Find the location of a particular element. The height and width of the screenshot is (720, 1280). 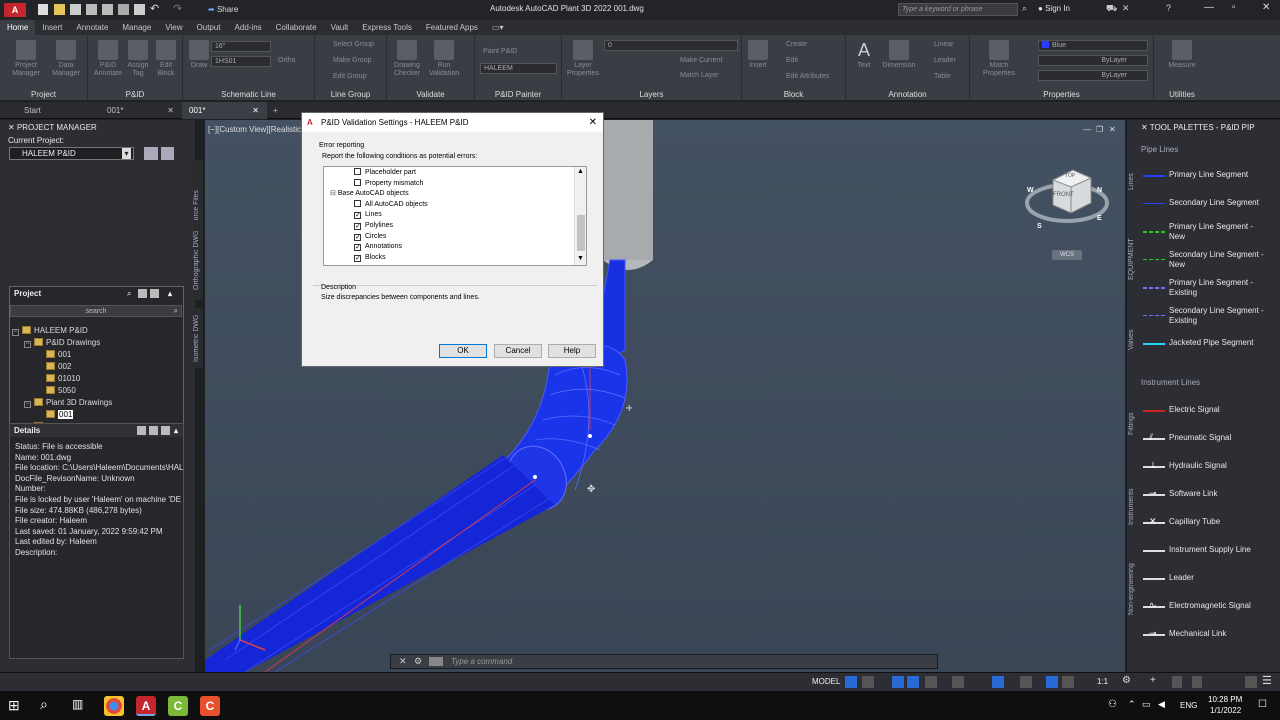

dimension-button: Dimension is located at coordinates (899, 55).